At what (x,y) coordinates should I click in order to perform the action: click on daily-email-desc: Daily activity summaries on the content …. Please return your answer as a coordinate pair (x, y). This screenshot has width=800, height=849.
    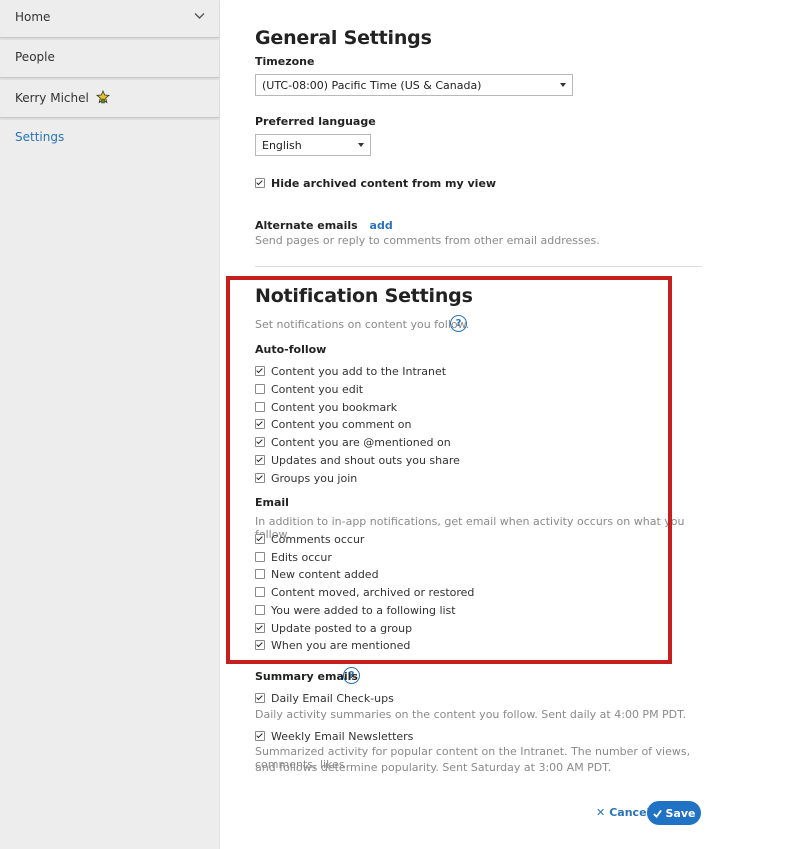
    Looking at the image, I should click on (471, 714).